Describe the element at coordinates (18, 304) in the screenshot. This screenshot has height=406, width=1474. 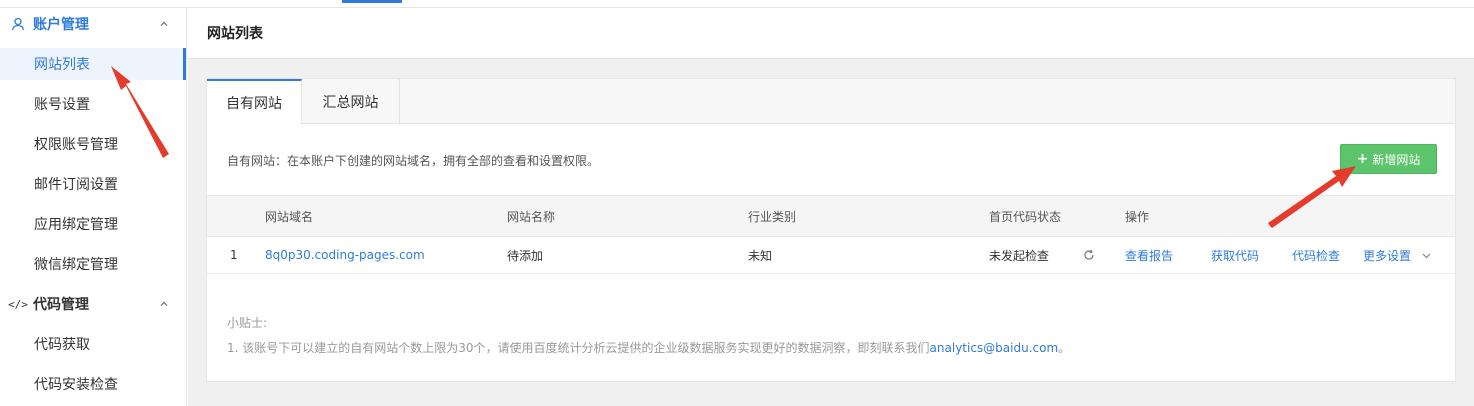
I see `code-icon: </>` at that location.